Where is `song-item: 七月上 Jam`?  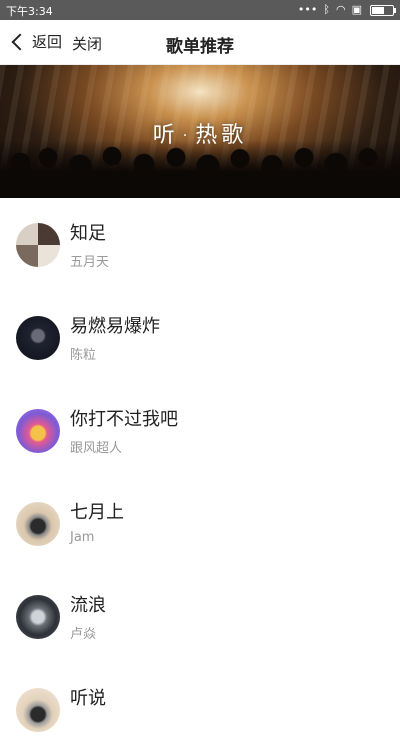 song-item: 七月上 Jam is located at coordinates (200, 523).